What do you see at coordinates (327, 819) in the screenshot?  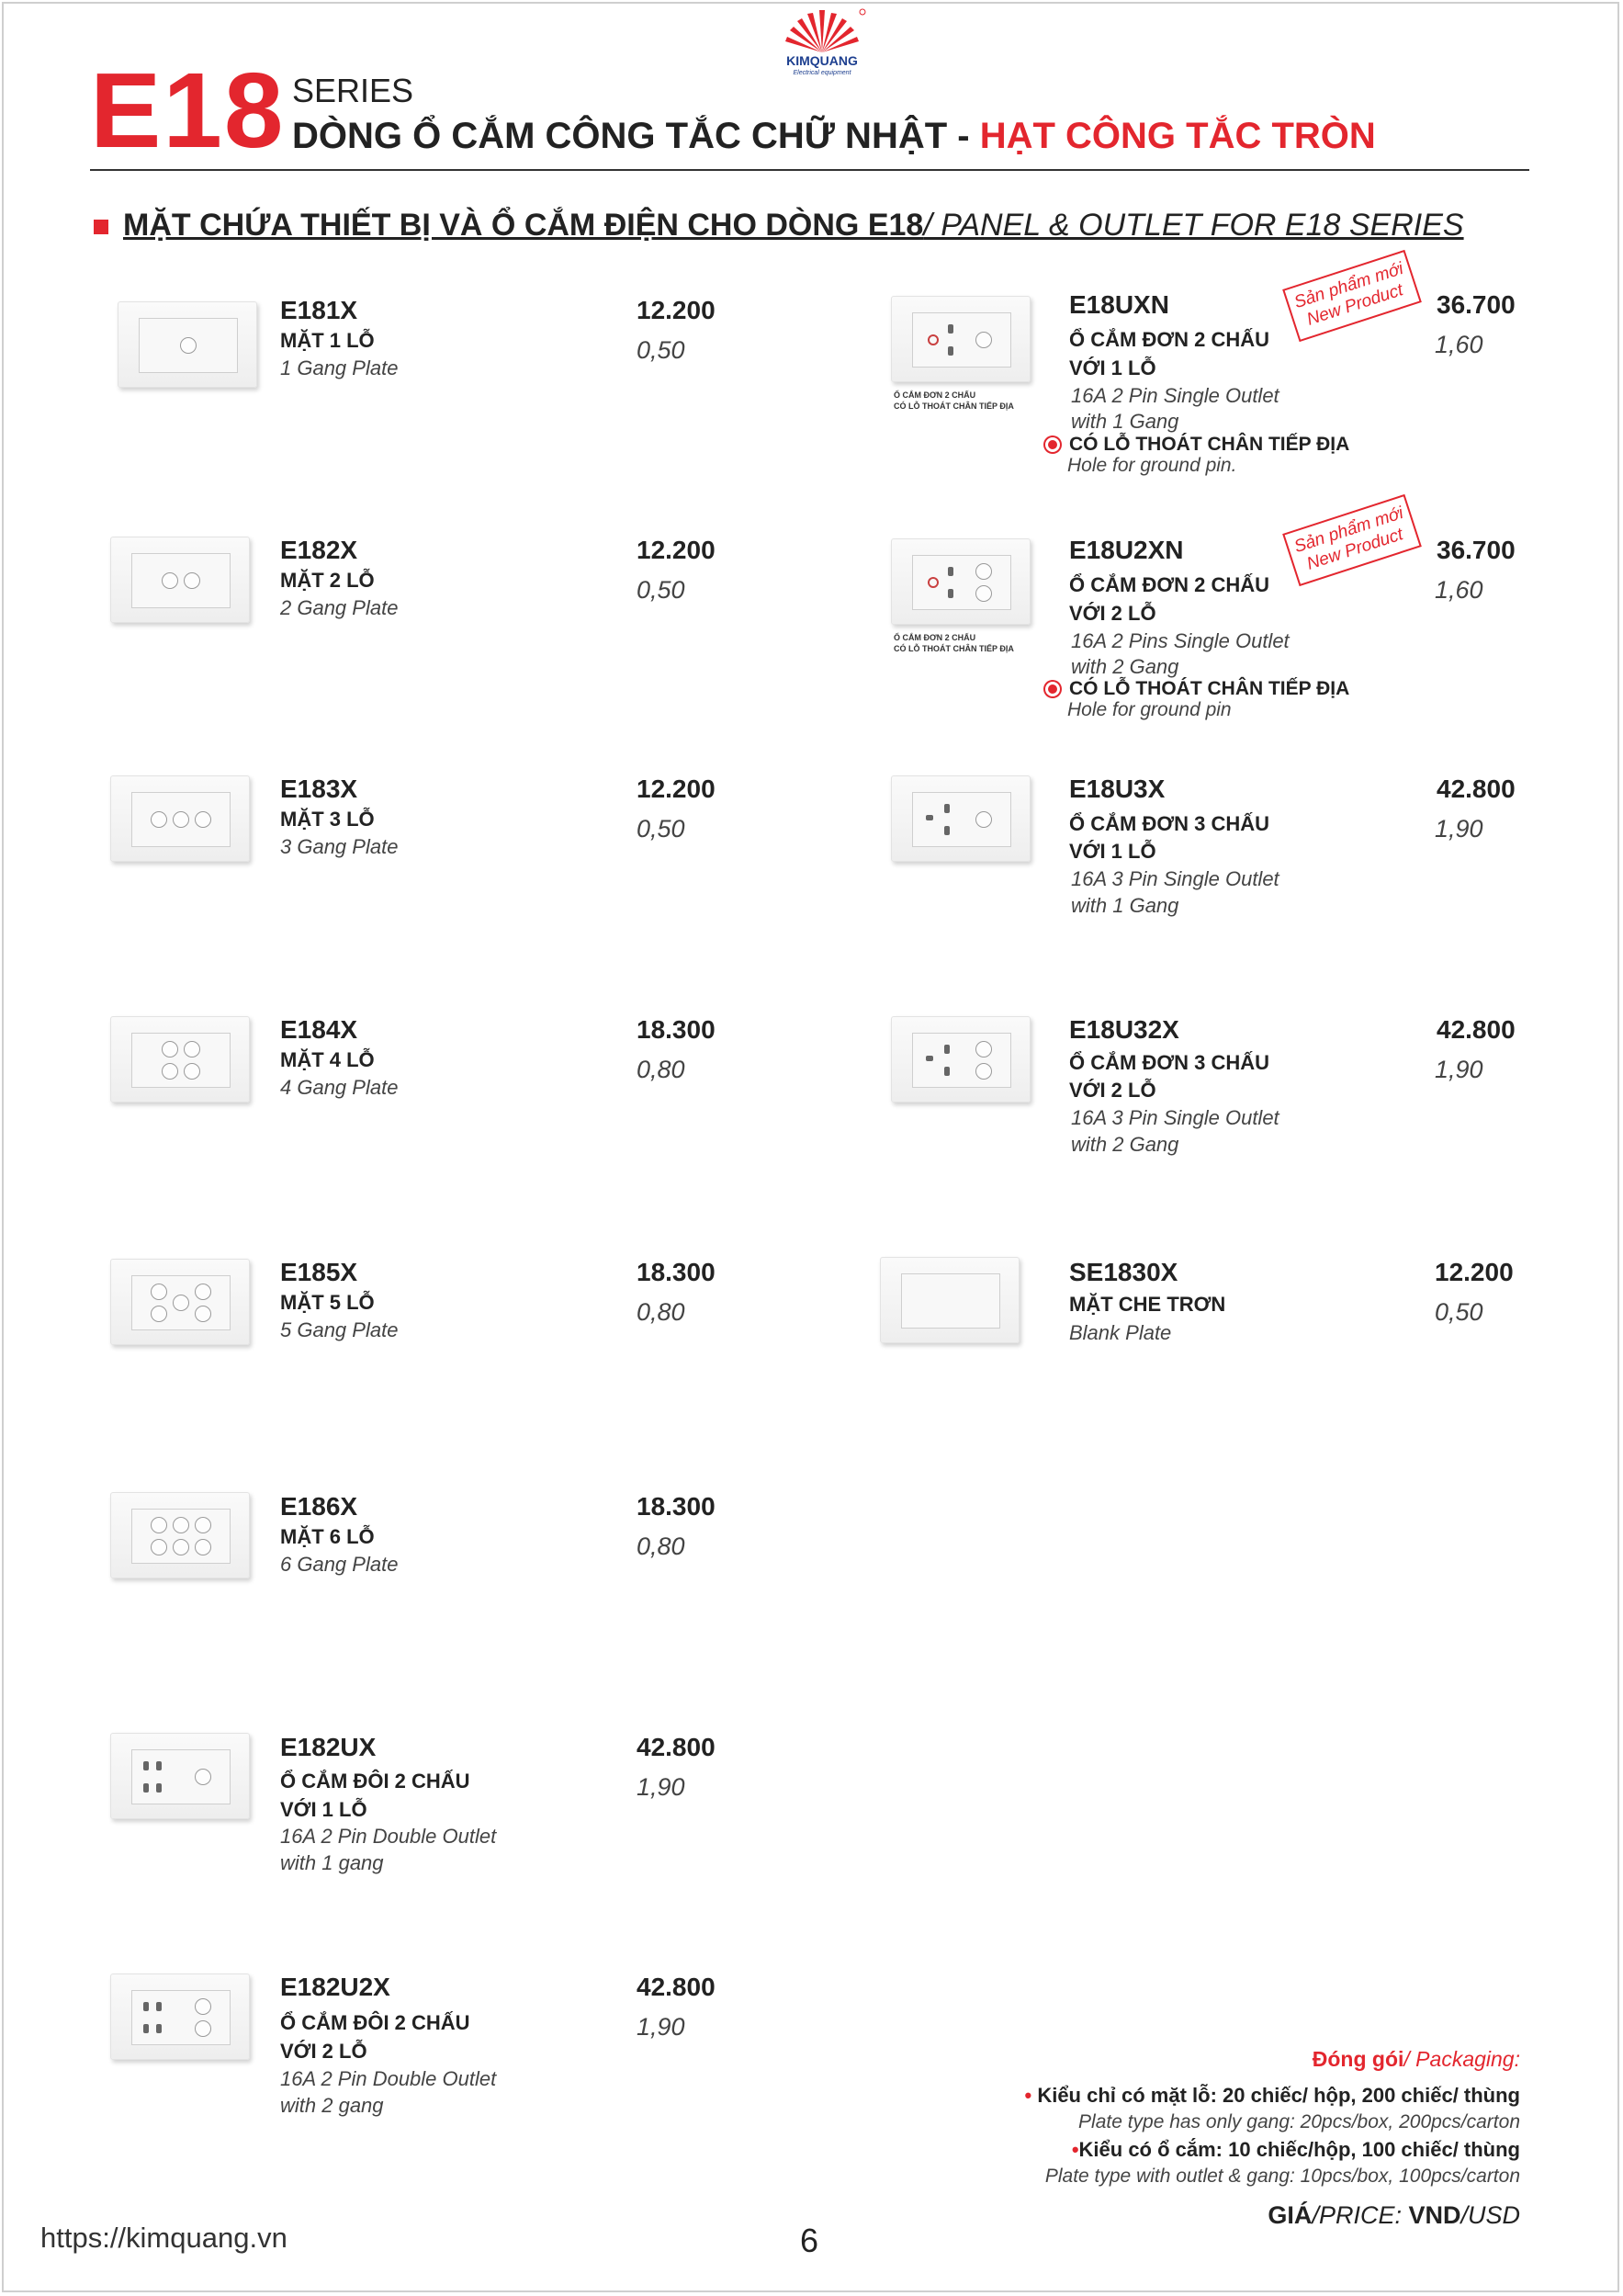 I see `product-name-vn: MẶT 3 LỖ` at bounding box center [327, 819].